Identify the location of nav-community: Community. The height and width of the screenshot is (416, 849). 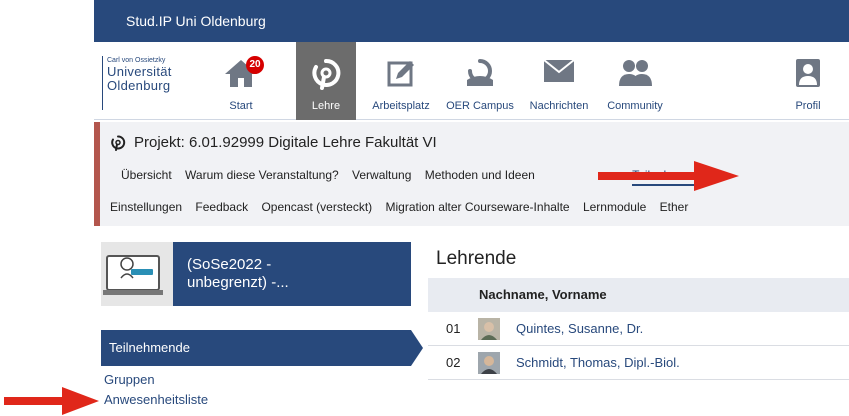
(635, 81).